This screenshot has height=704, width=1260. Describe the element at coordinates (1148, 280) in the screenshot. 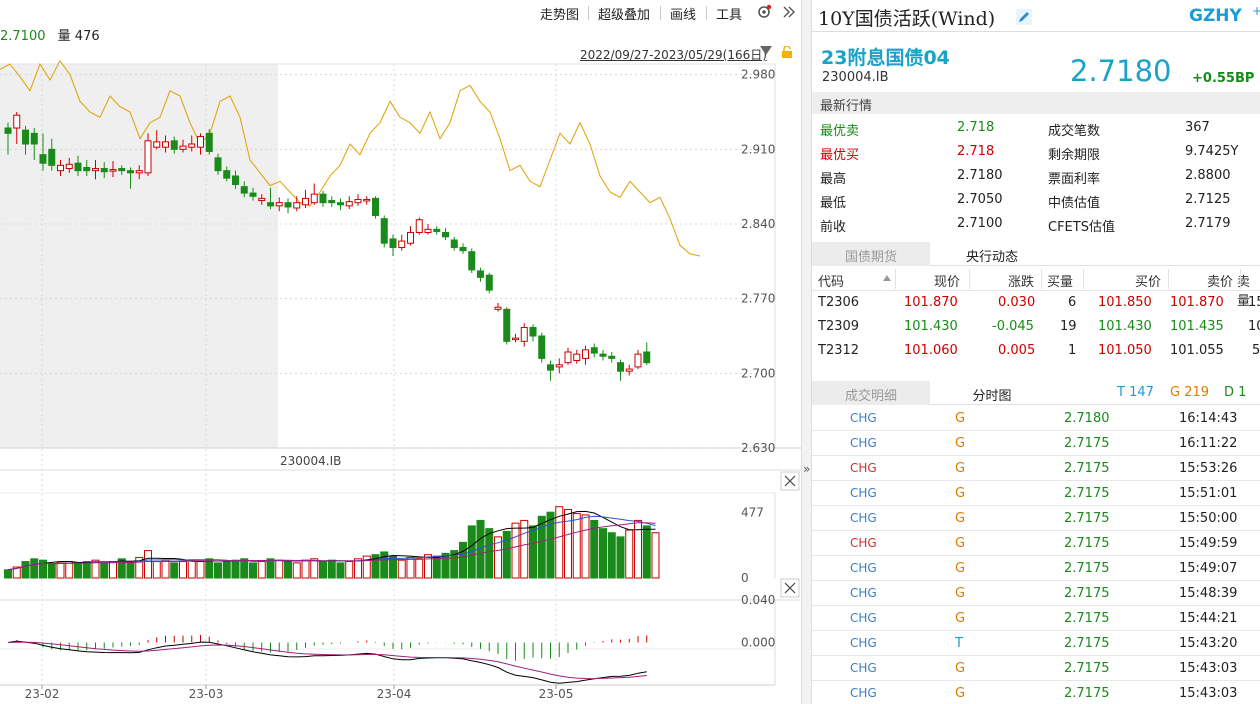

I see `col-bid: 买价` at that location.